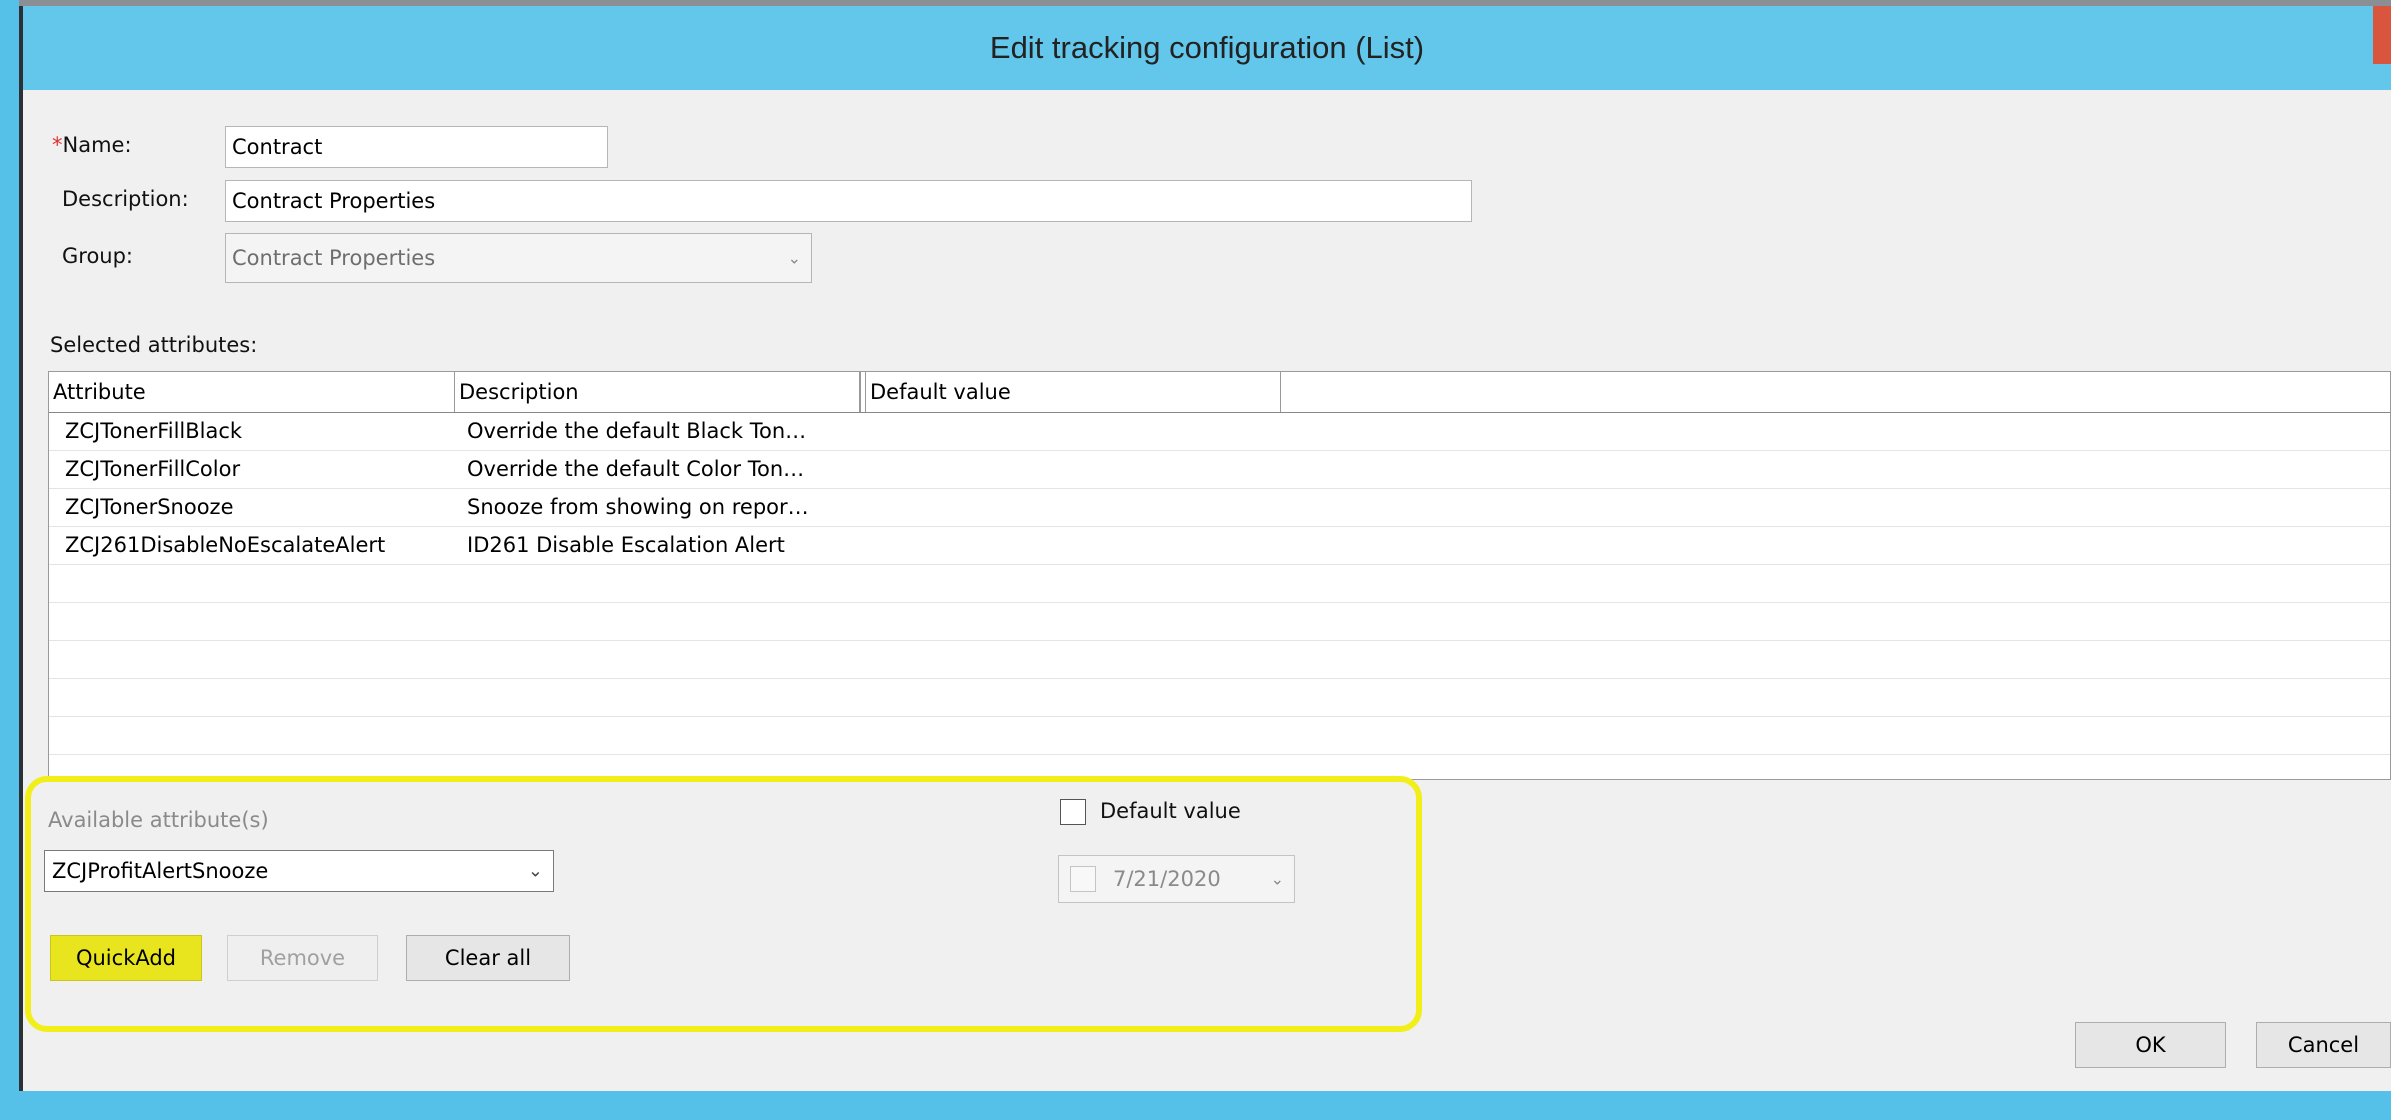  What do you see at coordinates (1170, 811) in the screenshot?
I see `default-value-label: Default value` at bounding box center [1170, 811].